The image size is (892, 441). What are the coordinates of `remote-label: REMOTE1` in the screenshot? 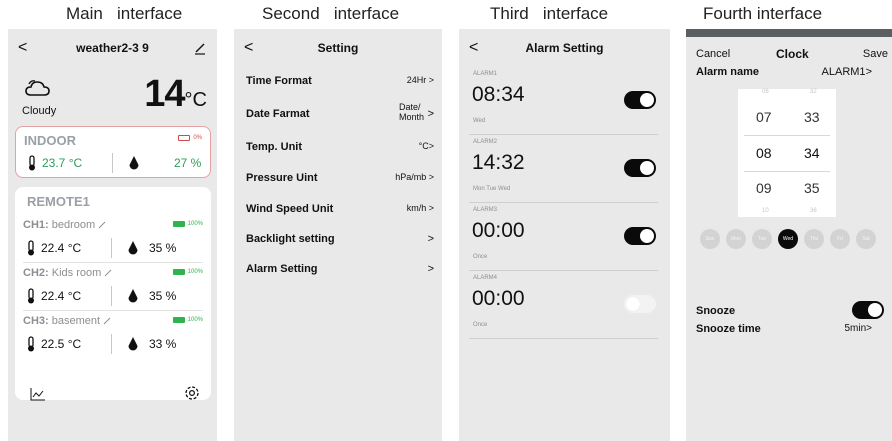 It's located at (58, 201).